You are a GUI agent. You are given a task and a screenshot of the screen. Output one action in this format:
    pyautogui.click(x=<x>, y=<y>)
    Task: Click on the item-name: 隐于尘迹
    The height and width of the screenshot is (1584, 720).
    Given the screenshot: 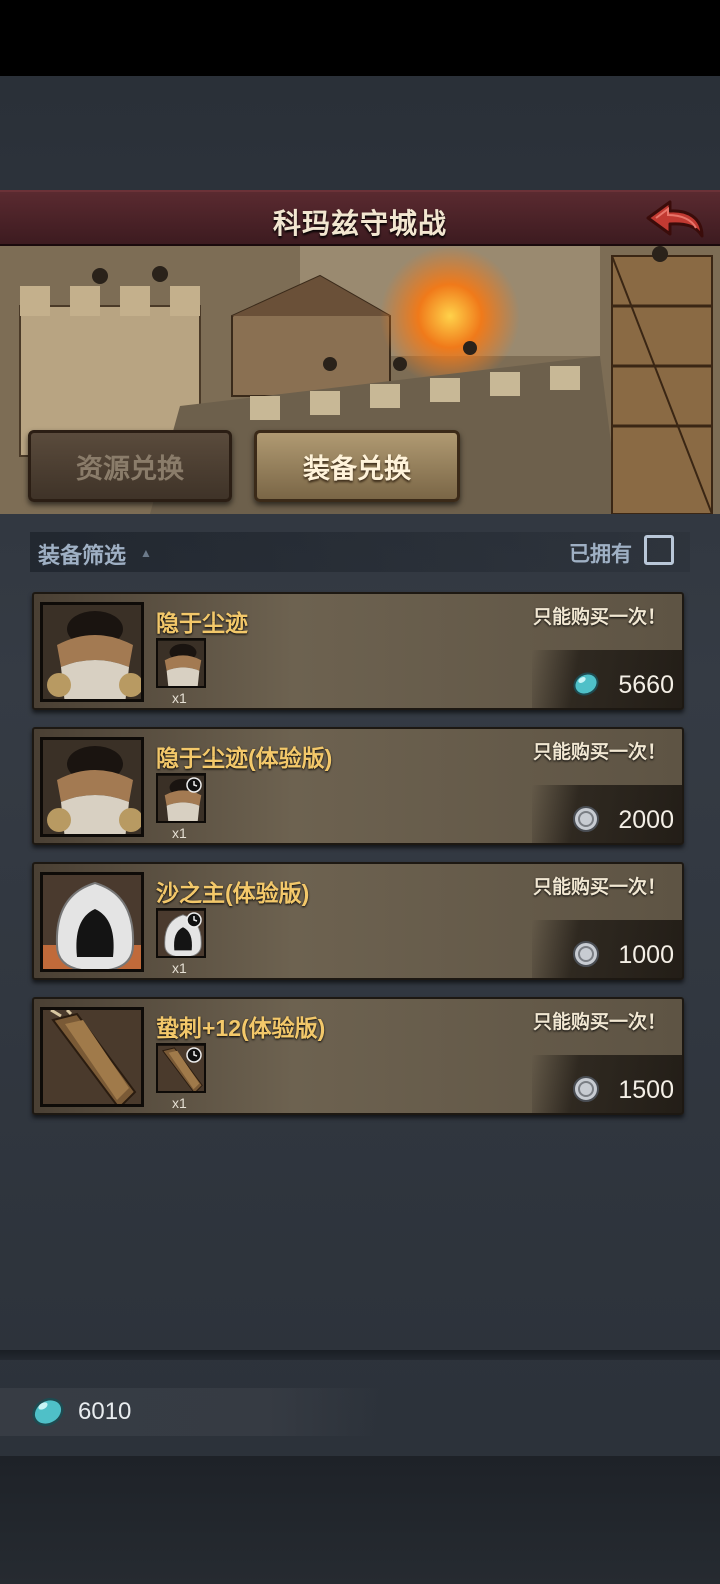 What is the action you would take?
    pyautogui.click(x=202, y=623)
    